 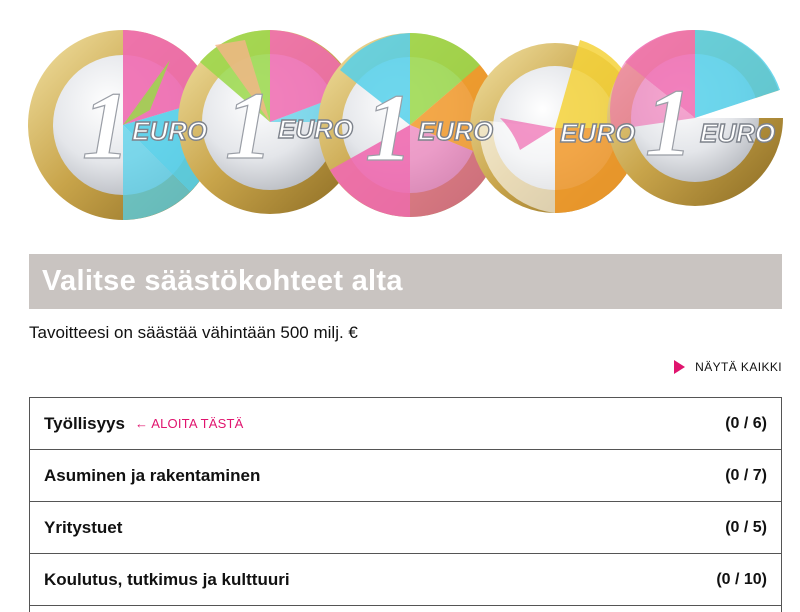 What do you see at coordinates (738, 367) in the screenshot?
I see `show-all-label: NÄYTÄ KAIKKI` at bounding box center [738, 367].